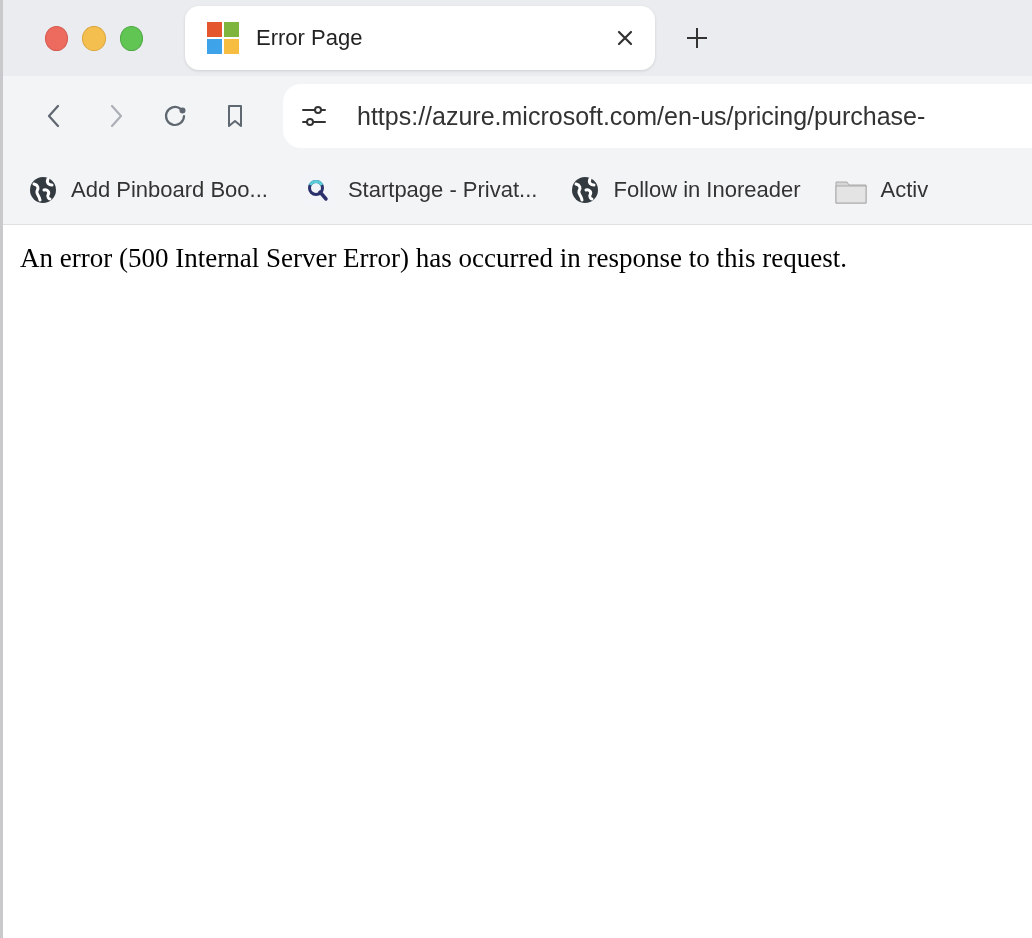  Describe the element at coordinates (625, 38) in the screenshot. I see `close-icon` at that location.